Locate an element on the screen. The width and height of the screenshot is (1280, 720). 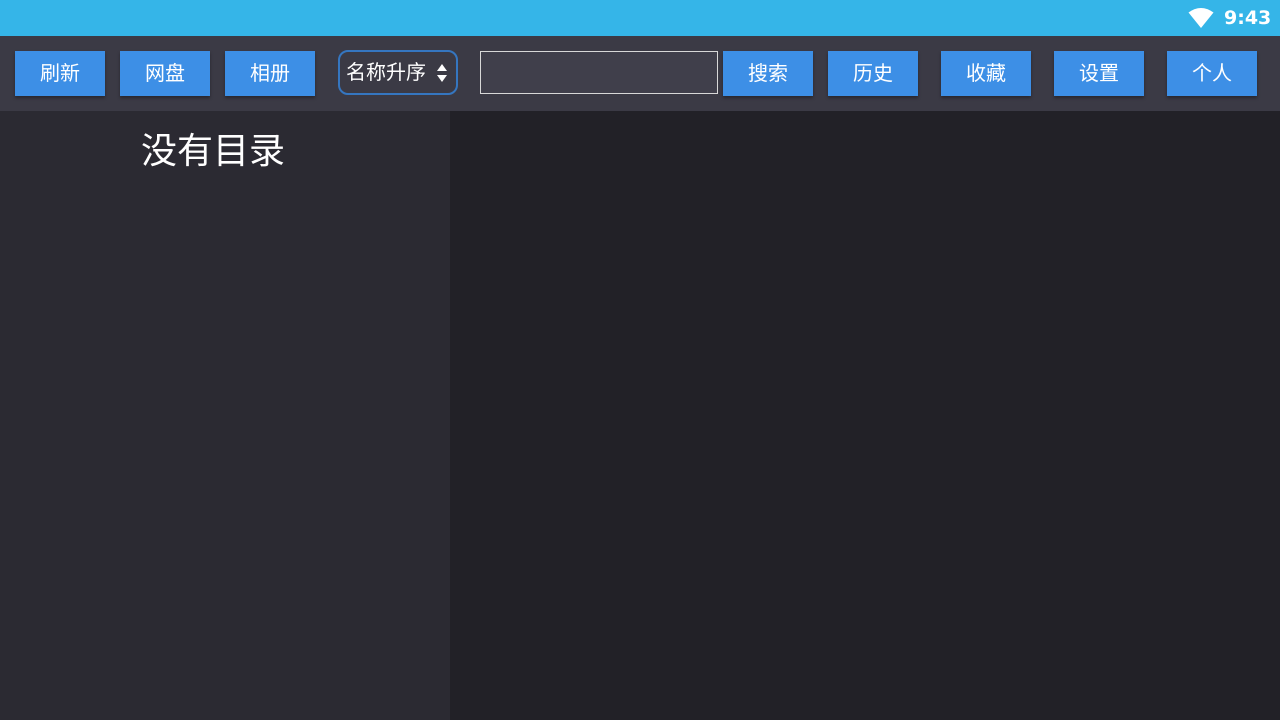
favorites-button: 收藏 is located at coordinates (986, 73).